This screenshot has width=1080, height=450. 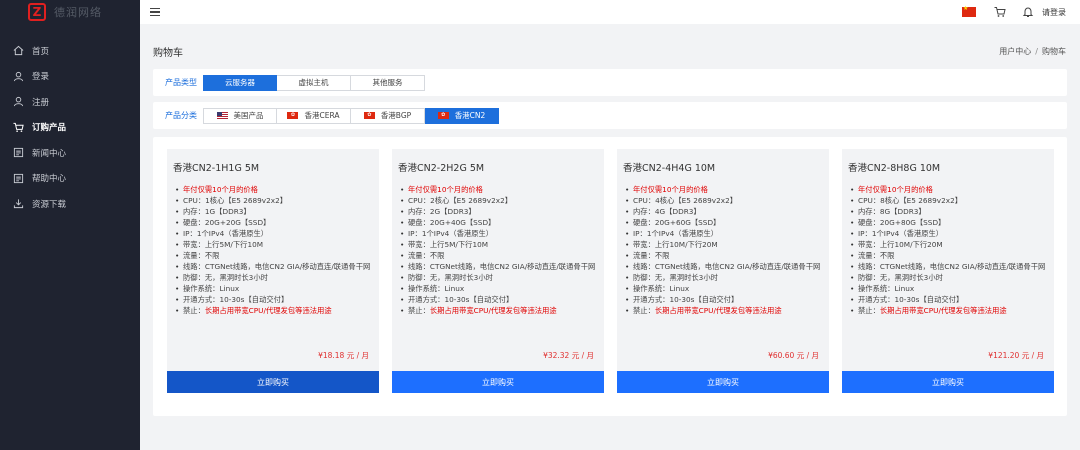 What do you see at coordinates (49, 179) in the screenshot?
I see `sidebar-item-label: 帮助中心` at bounding box center [49, 179].